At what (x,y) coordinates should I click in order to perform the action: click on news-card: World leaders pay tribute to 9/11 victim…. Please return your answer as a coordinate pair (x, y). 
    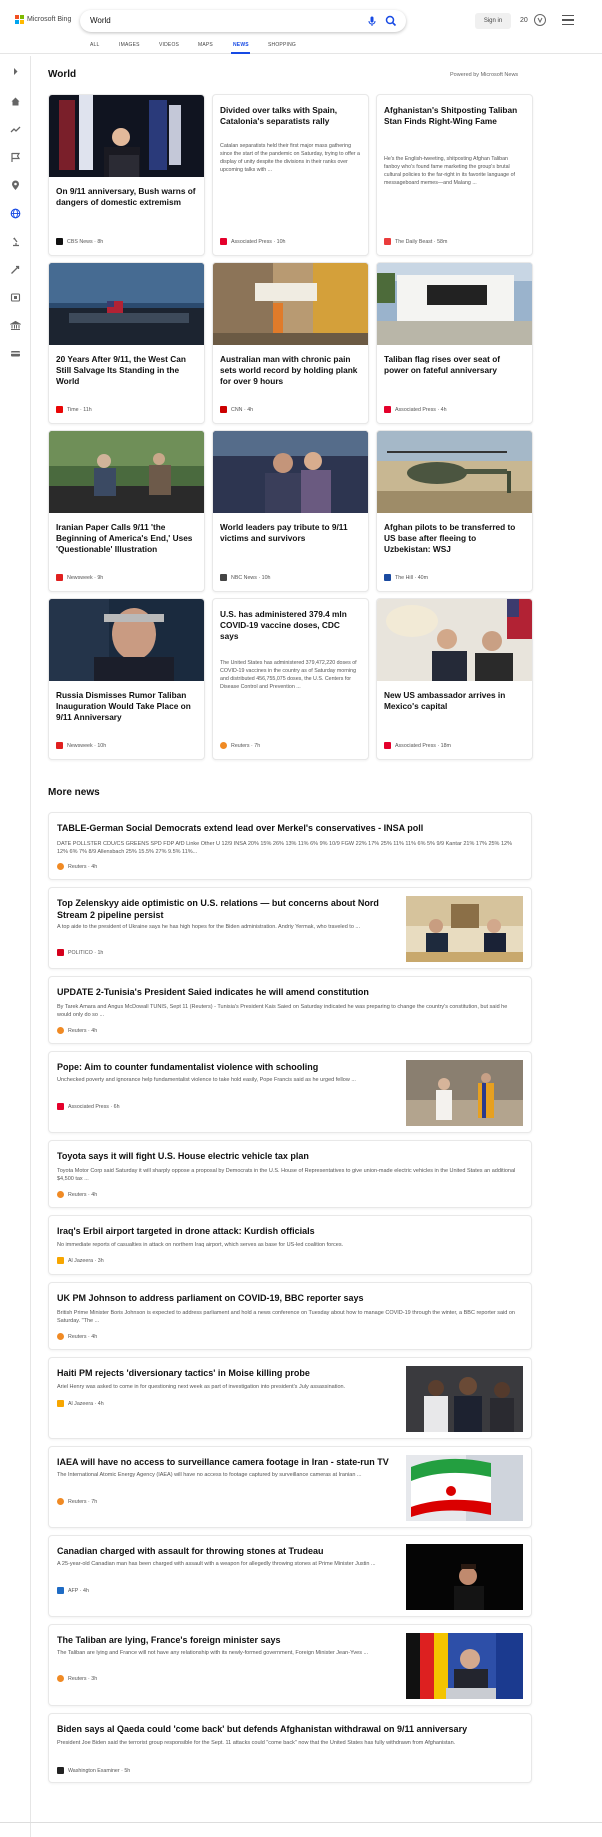
    Looking at the image, I should click on (290, 511).